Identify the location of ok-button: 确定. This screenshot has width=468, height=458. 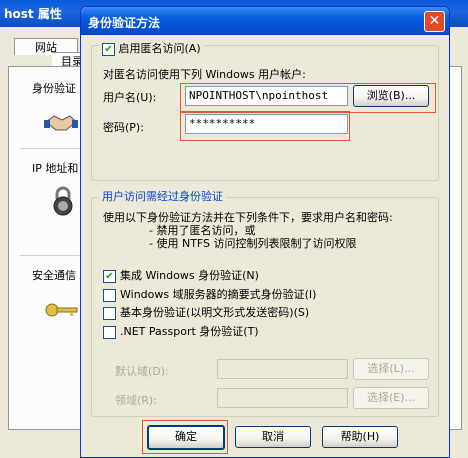
(186, 437).